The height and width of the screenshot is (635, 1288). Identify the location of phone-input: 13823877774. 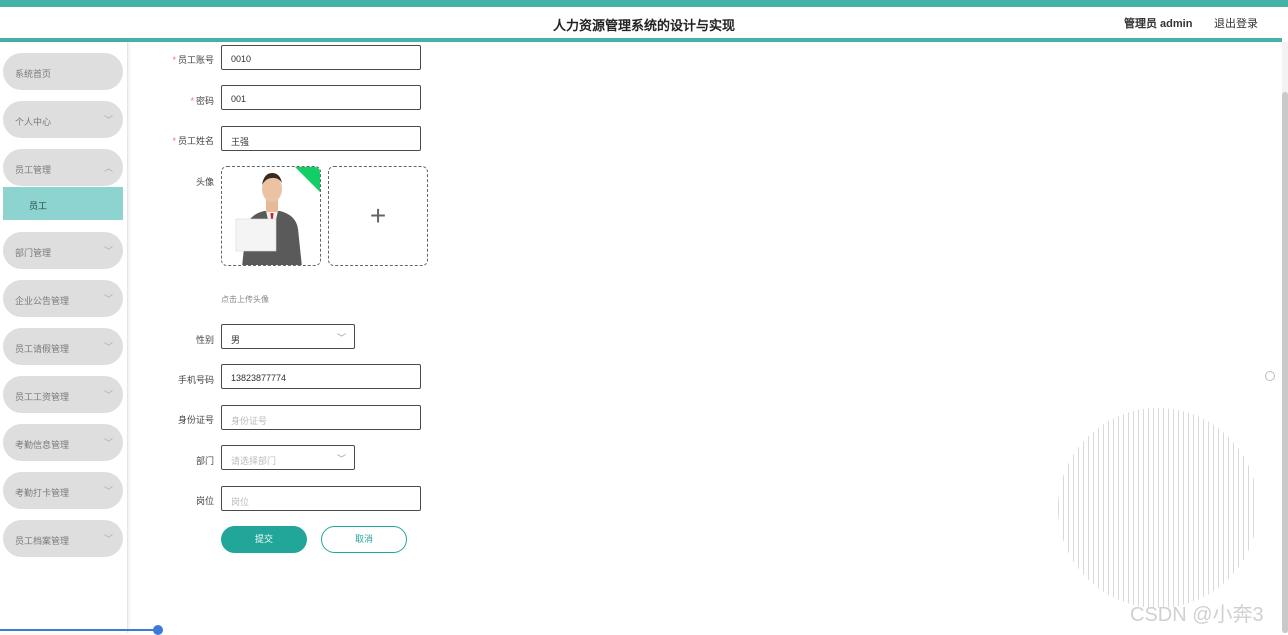
(321, 376).